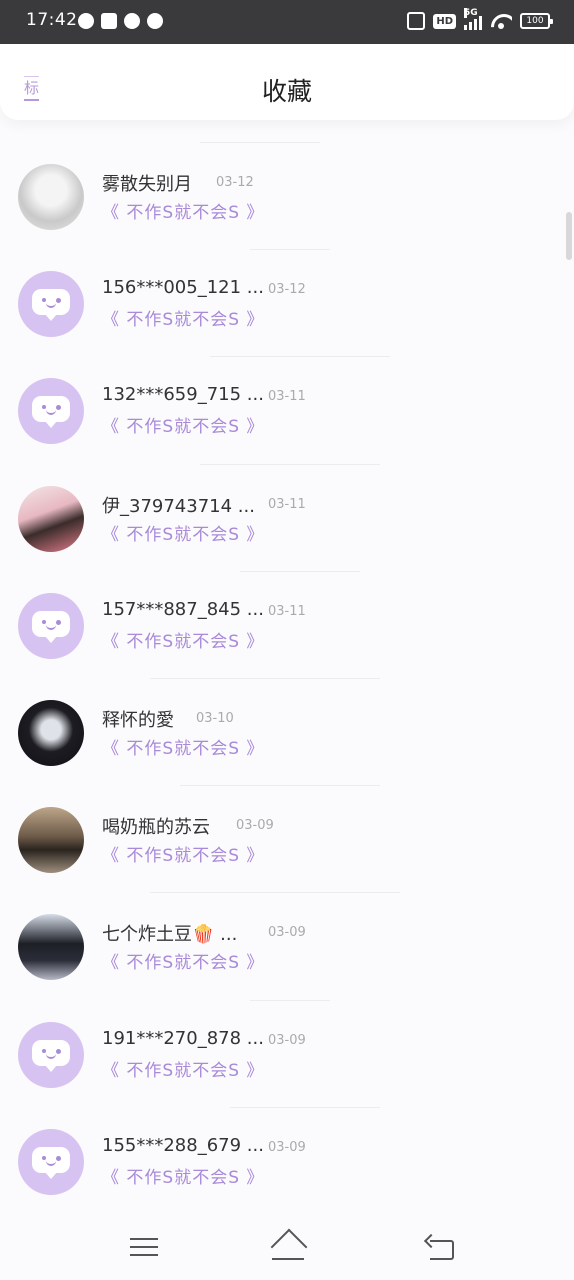 Image resolution: width=574 pixels, height=1280 pixels. Describe the element at coordinates (287, 1160) in the screenshot. I see `favorite-row: 155***288_679 ... 03-09 《 不作S就不会S 》` at that location.